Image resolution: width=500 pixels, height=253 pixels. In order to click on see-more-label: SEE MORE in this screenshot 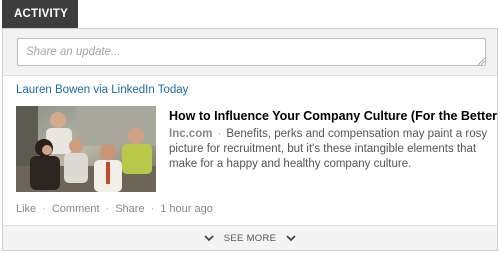, I will do `click(250, 238)`.